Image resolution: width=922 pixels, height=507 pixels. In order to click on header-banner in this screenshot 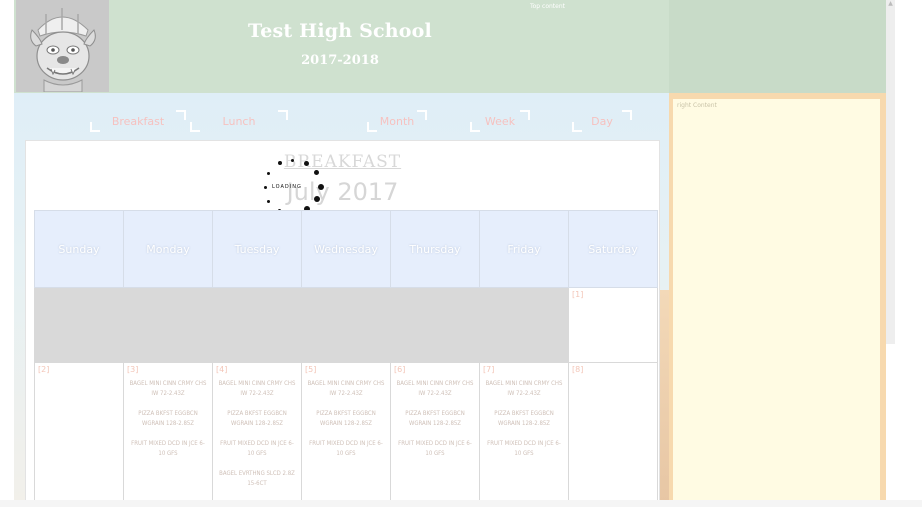, I will do `click(341, 46)`.